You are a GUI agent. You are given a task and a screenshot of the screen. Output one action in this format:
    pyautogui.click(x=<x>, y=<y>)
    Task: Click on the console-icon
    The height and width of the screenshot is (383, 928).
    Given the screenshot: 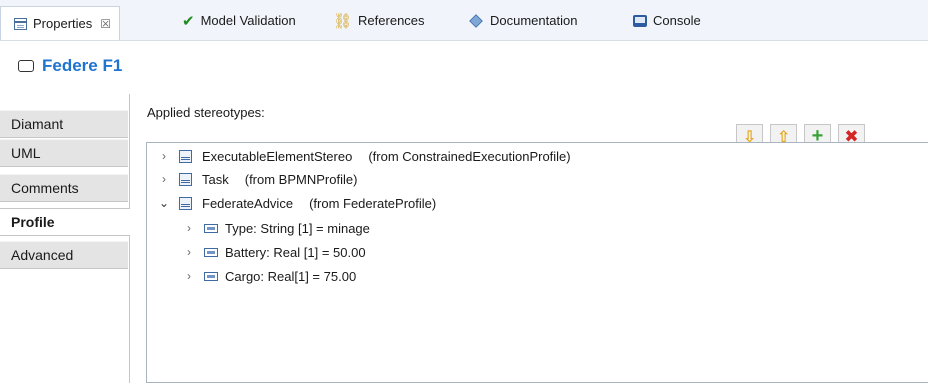 What is the action you would take?
    pyautogui.click(x=640, y=20)
    